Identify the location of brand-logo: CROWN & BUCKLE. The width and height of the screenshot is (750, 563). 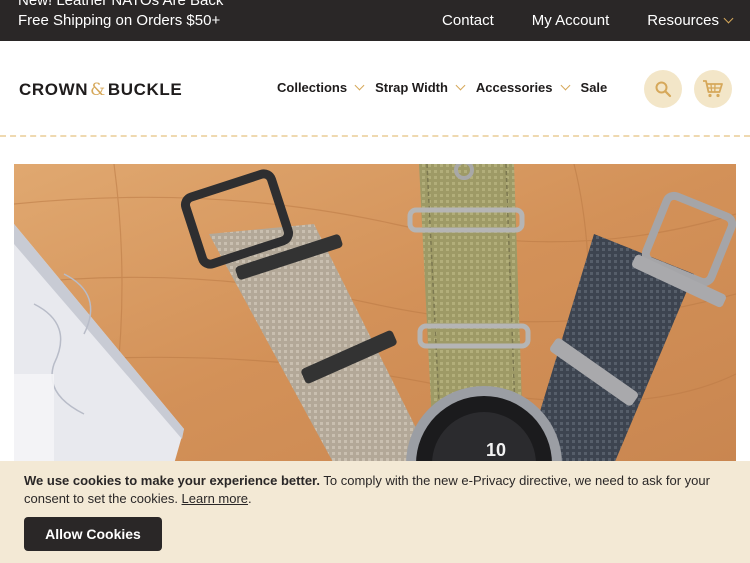
(100, 90).